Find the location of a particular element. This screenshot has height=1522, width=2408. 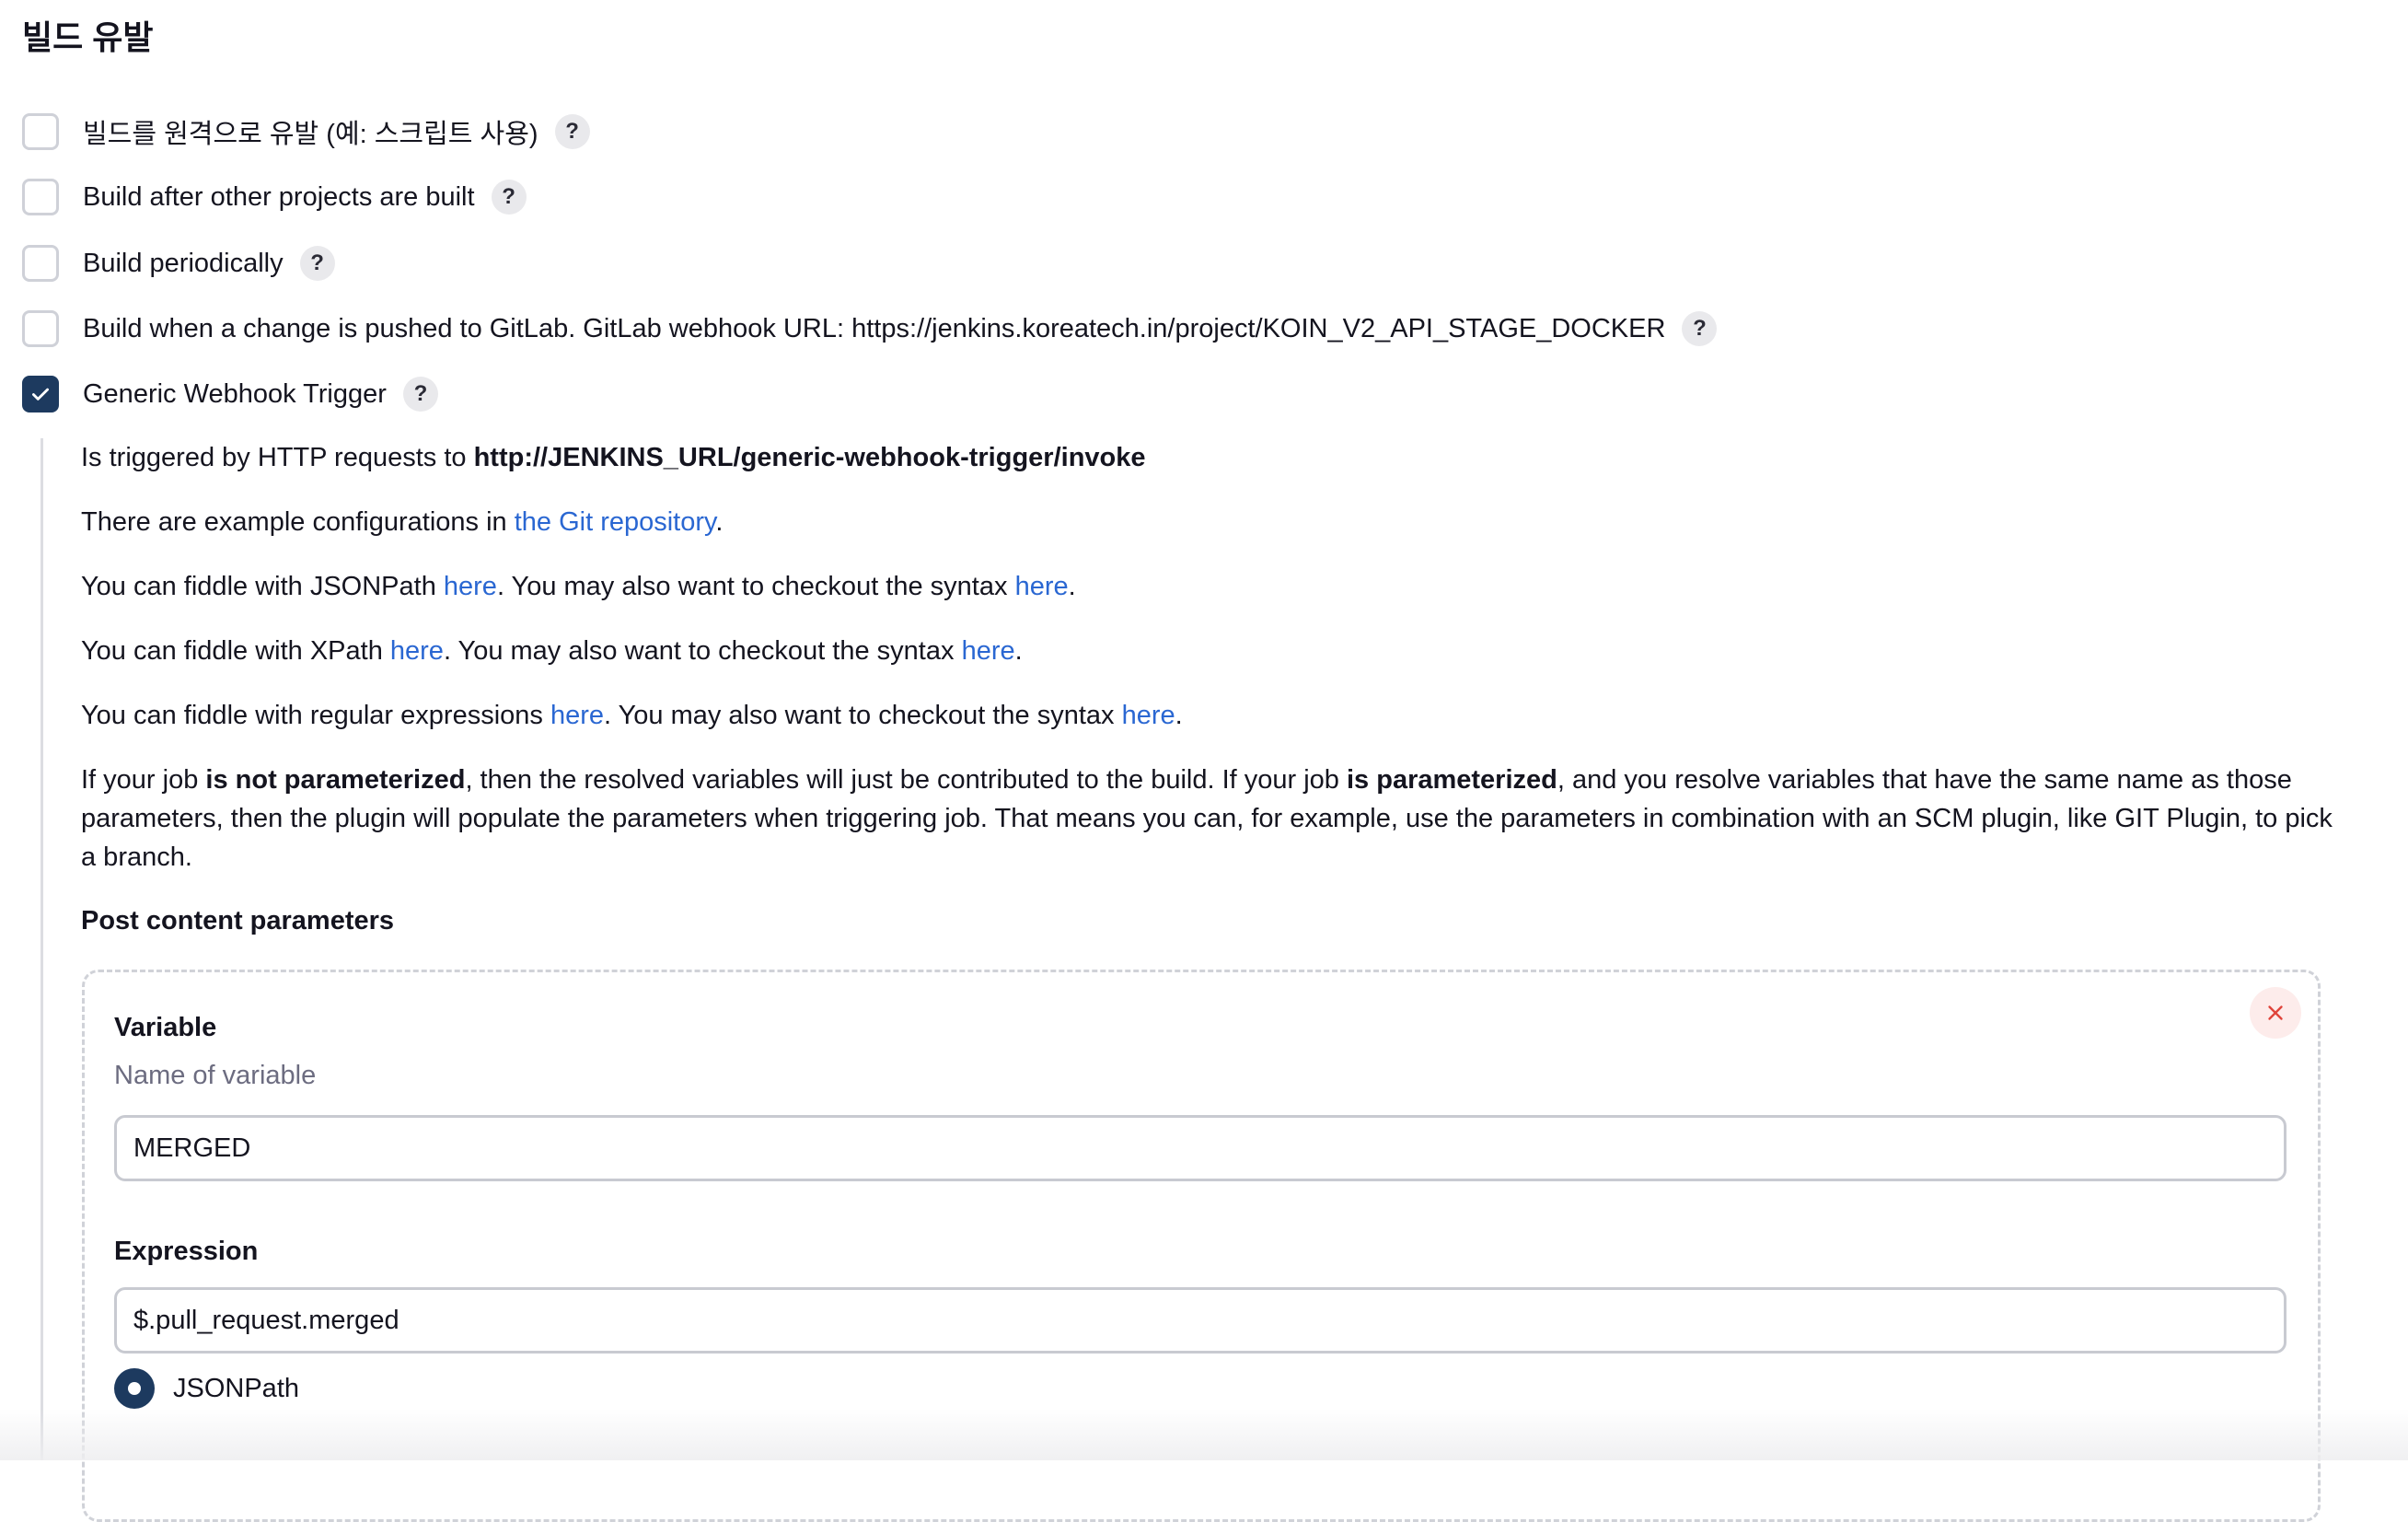

param-bold-2: is parameterized is located at coordinates (1451, 780).